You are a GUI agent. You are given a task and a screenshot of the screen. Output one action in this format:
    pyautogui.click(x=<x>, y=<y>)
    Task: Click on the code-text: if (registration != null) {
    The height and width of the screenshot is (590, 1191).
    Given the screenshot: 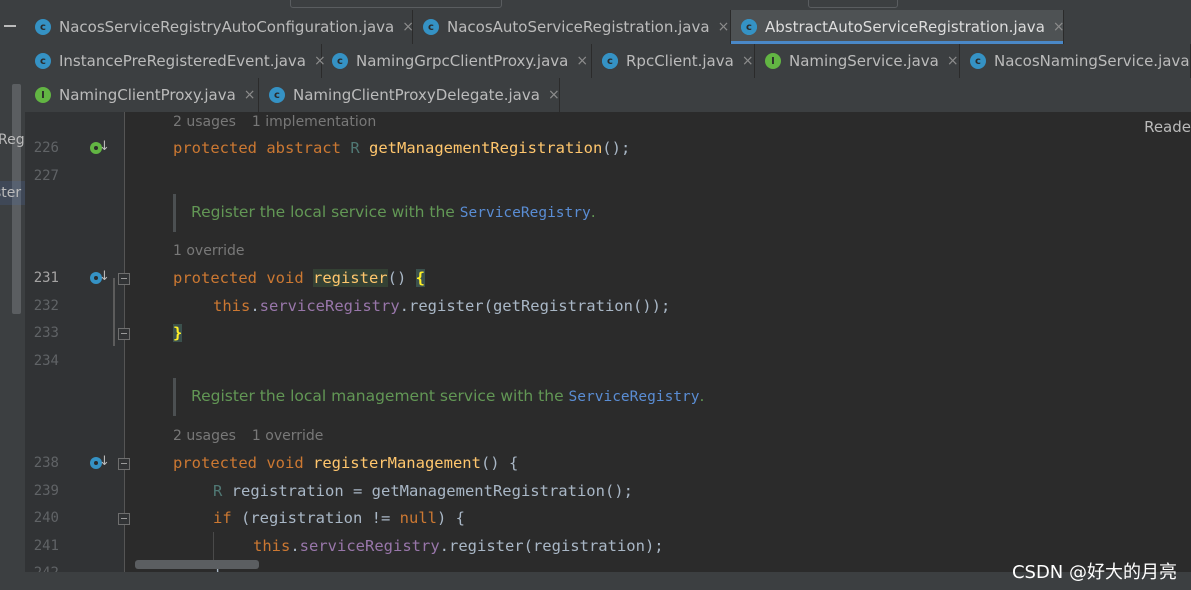 What is the action you would take?
    pyautogui.click(x=339, y=518)
    